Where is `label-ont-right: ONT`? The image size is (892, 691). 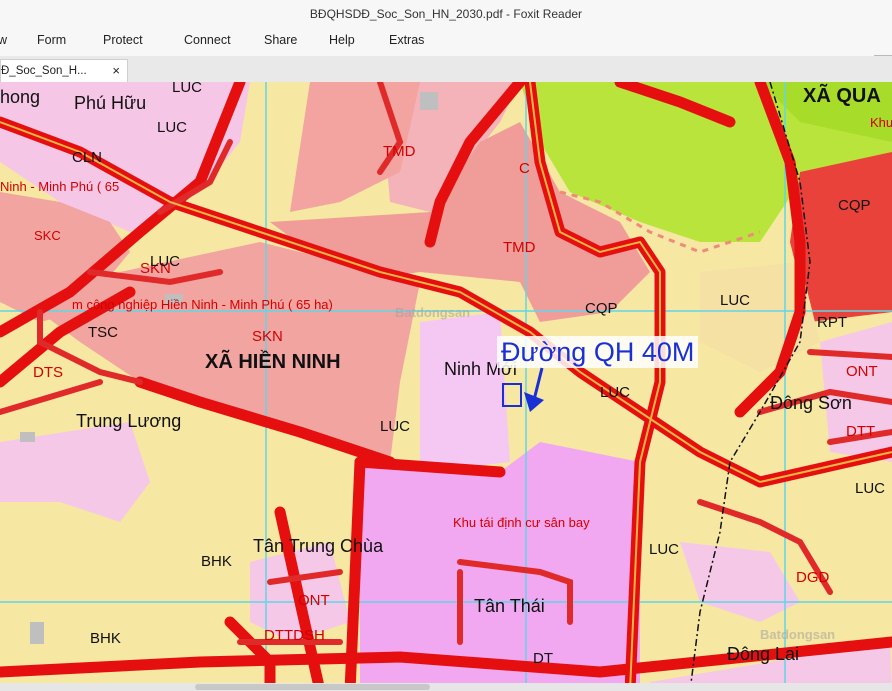
label-ont-right: ONT is located at coordinates (862, 371).